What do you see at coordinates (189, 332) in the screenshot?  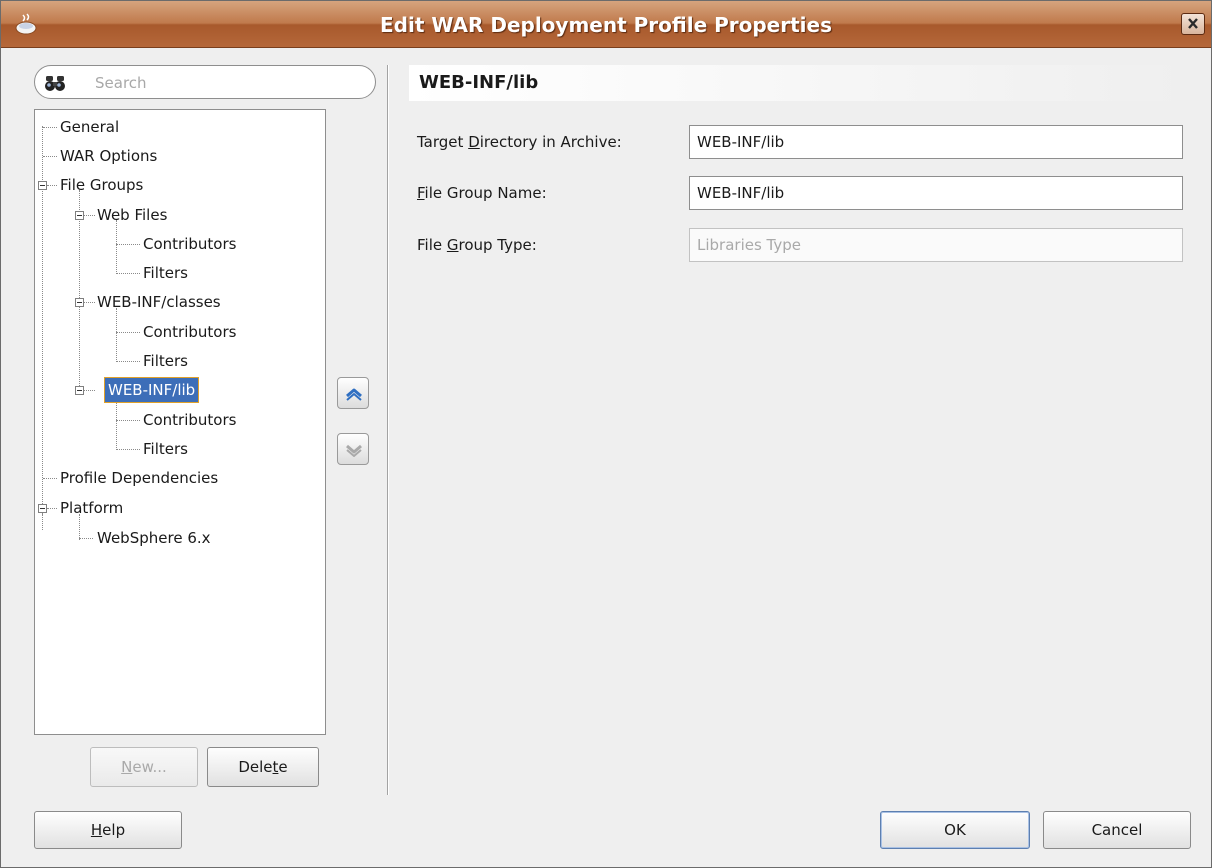 I see `tree-item-classes-contributors: Contributors` at bounding box center [189, 332].